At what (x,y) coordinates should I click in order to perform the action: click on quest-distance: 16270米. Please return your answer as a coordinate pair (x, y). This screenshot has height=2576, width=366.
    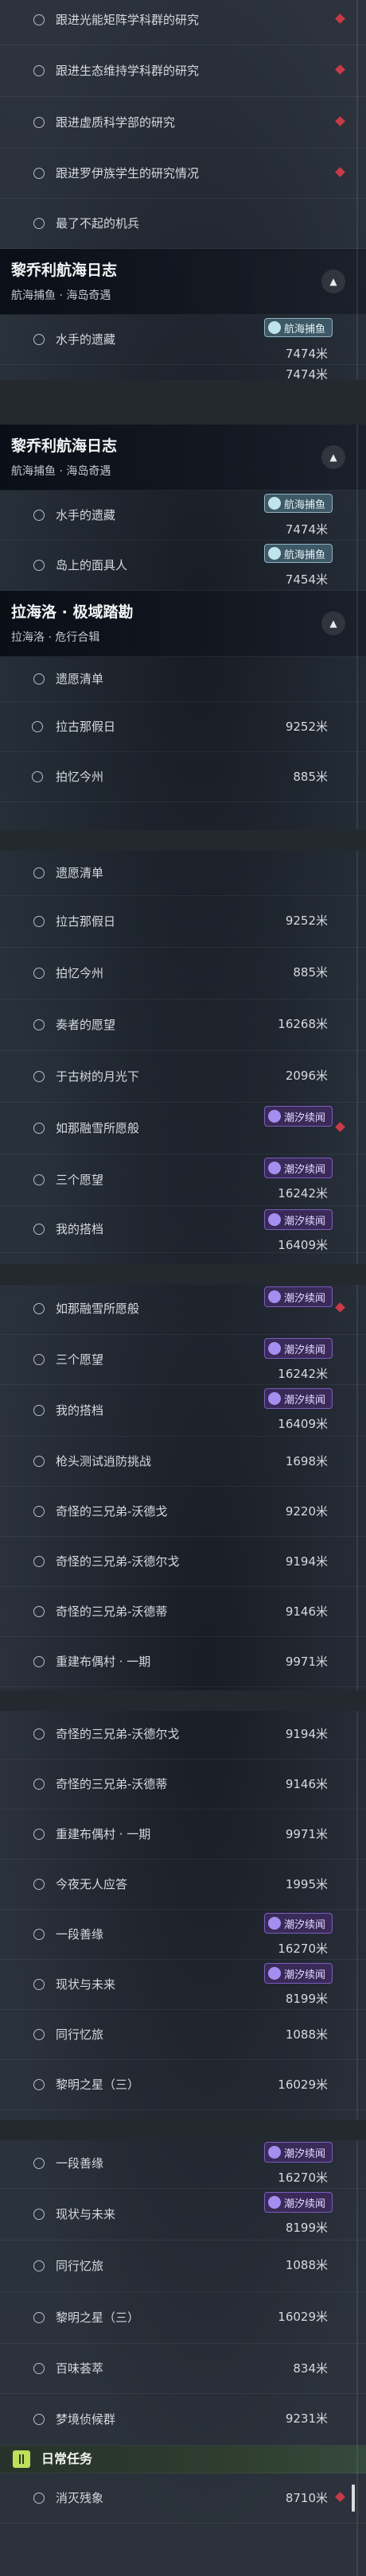
    Looking at the image, I should click on (303, 1949).